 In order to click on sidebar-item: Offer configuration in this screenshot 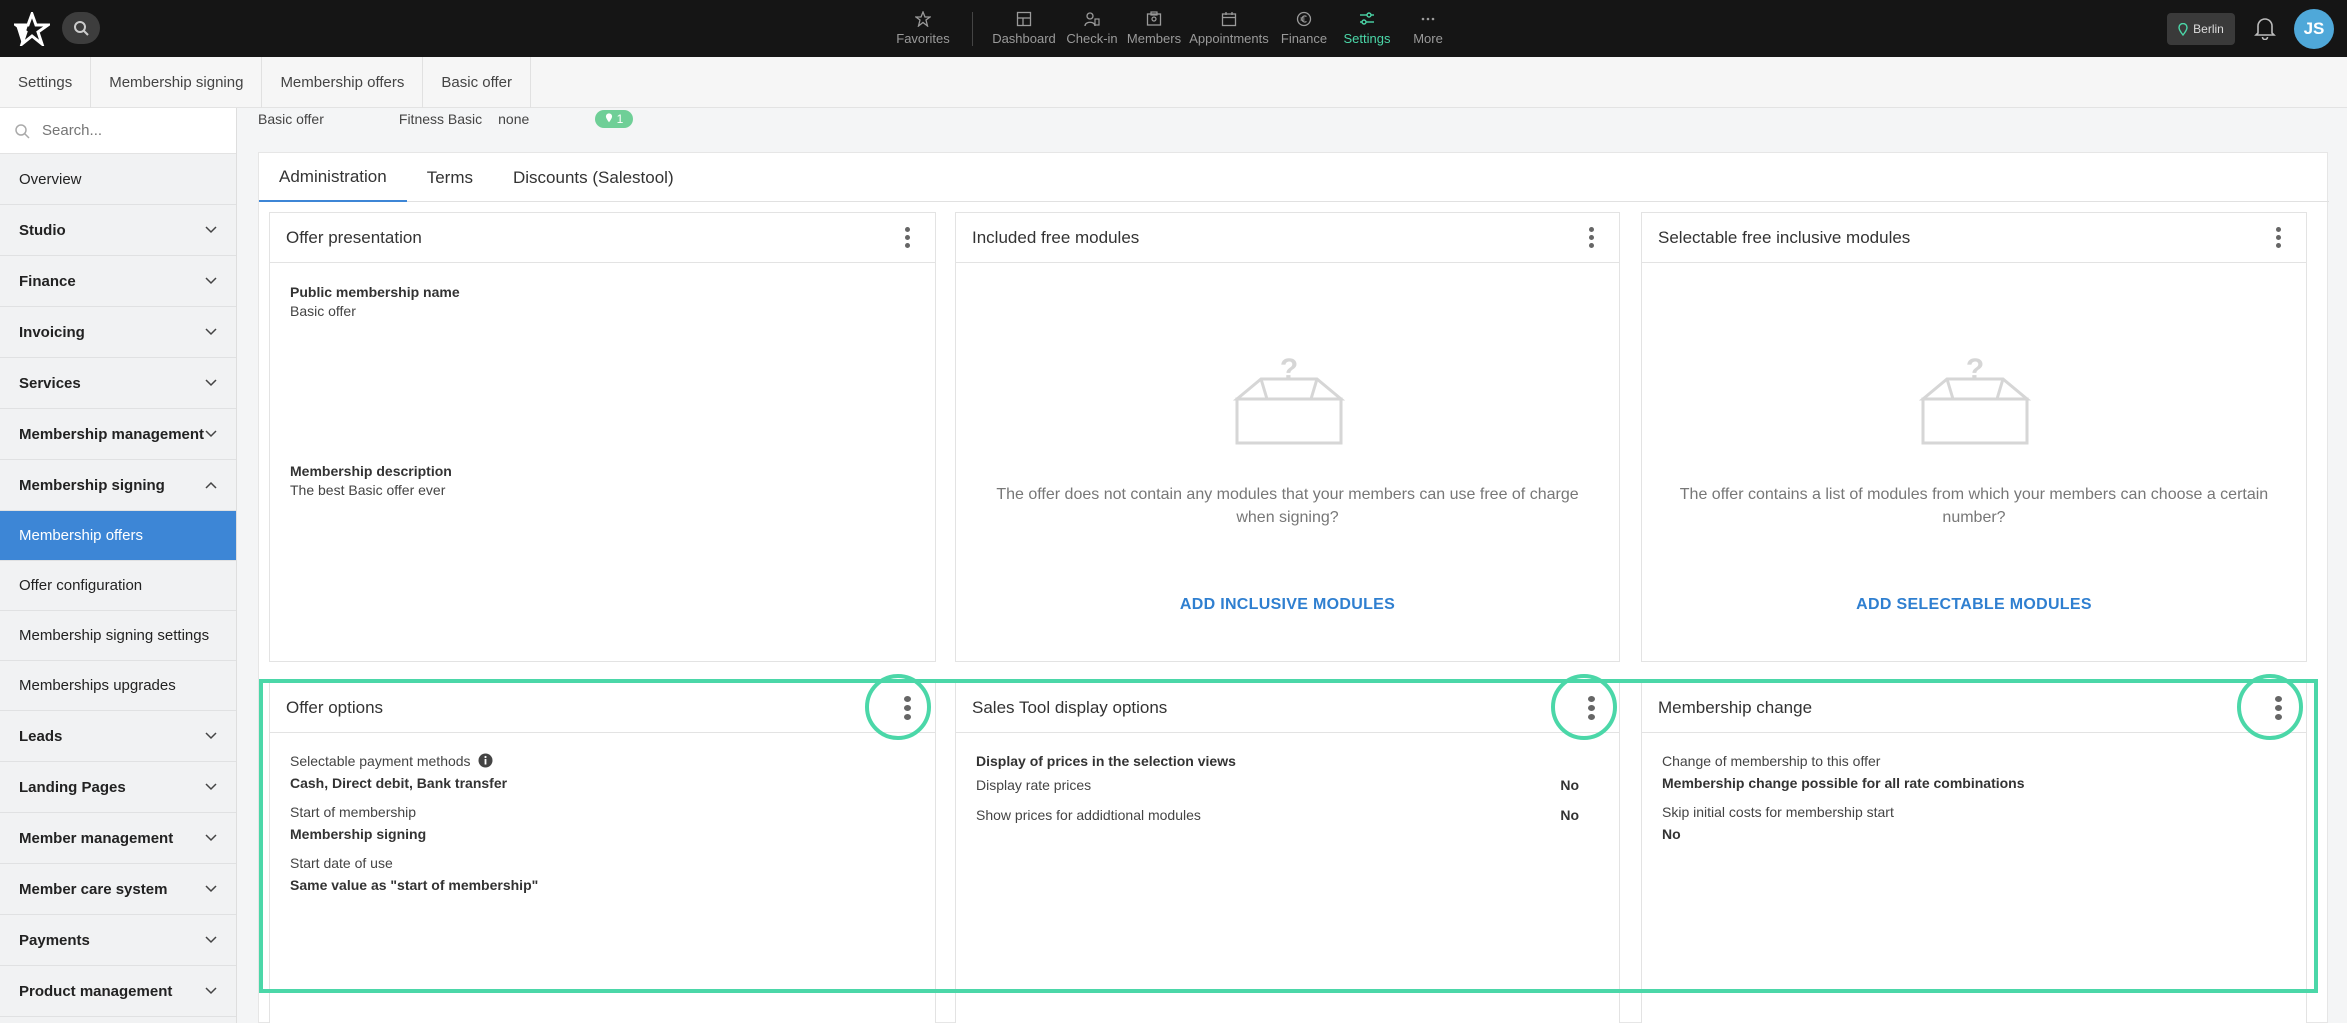, I will do `click(118, 586)`.